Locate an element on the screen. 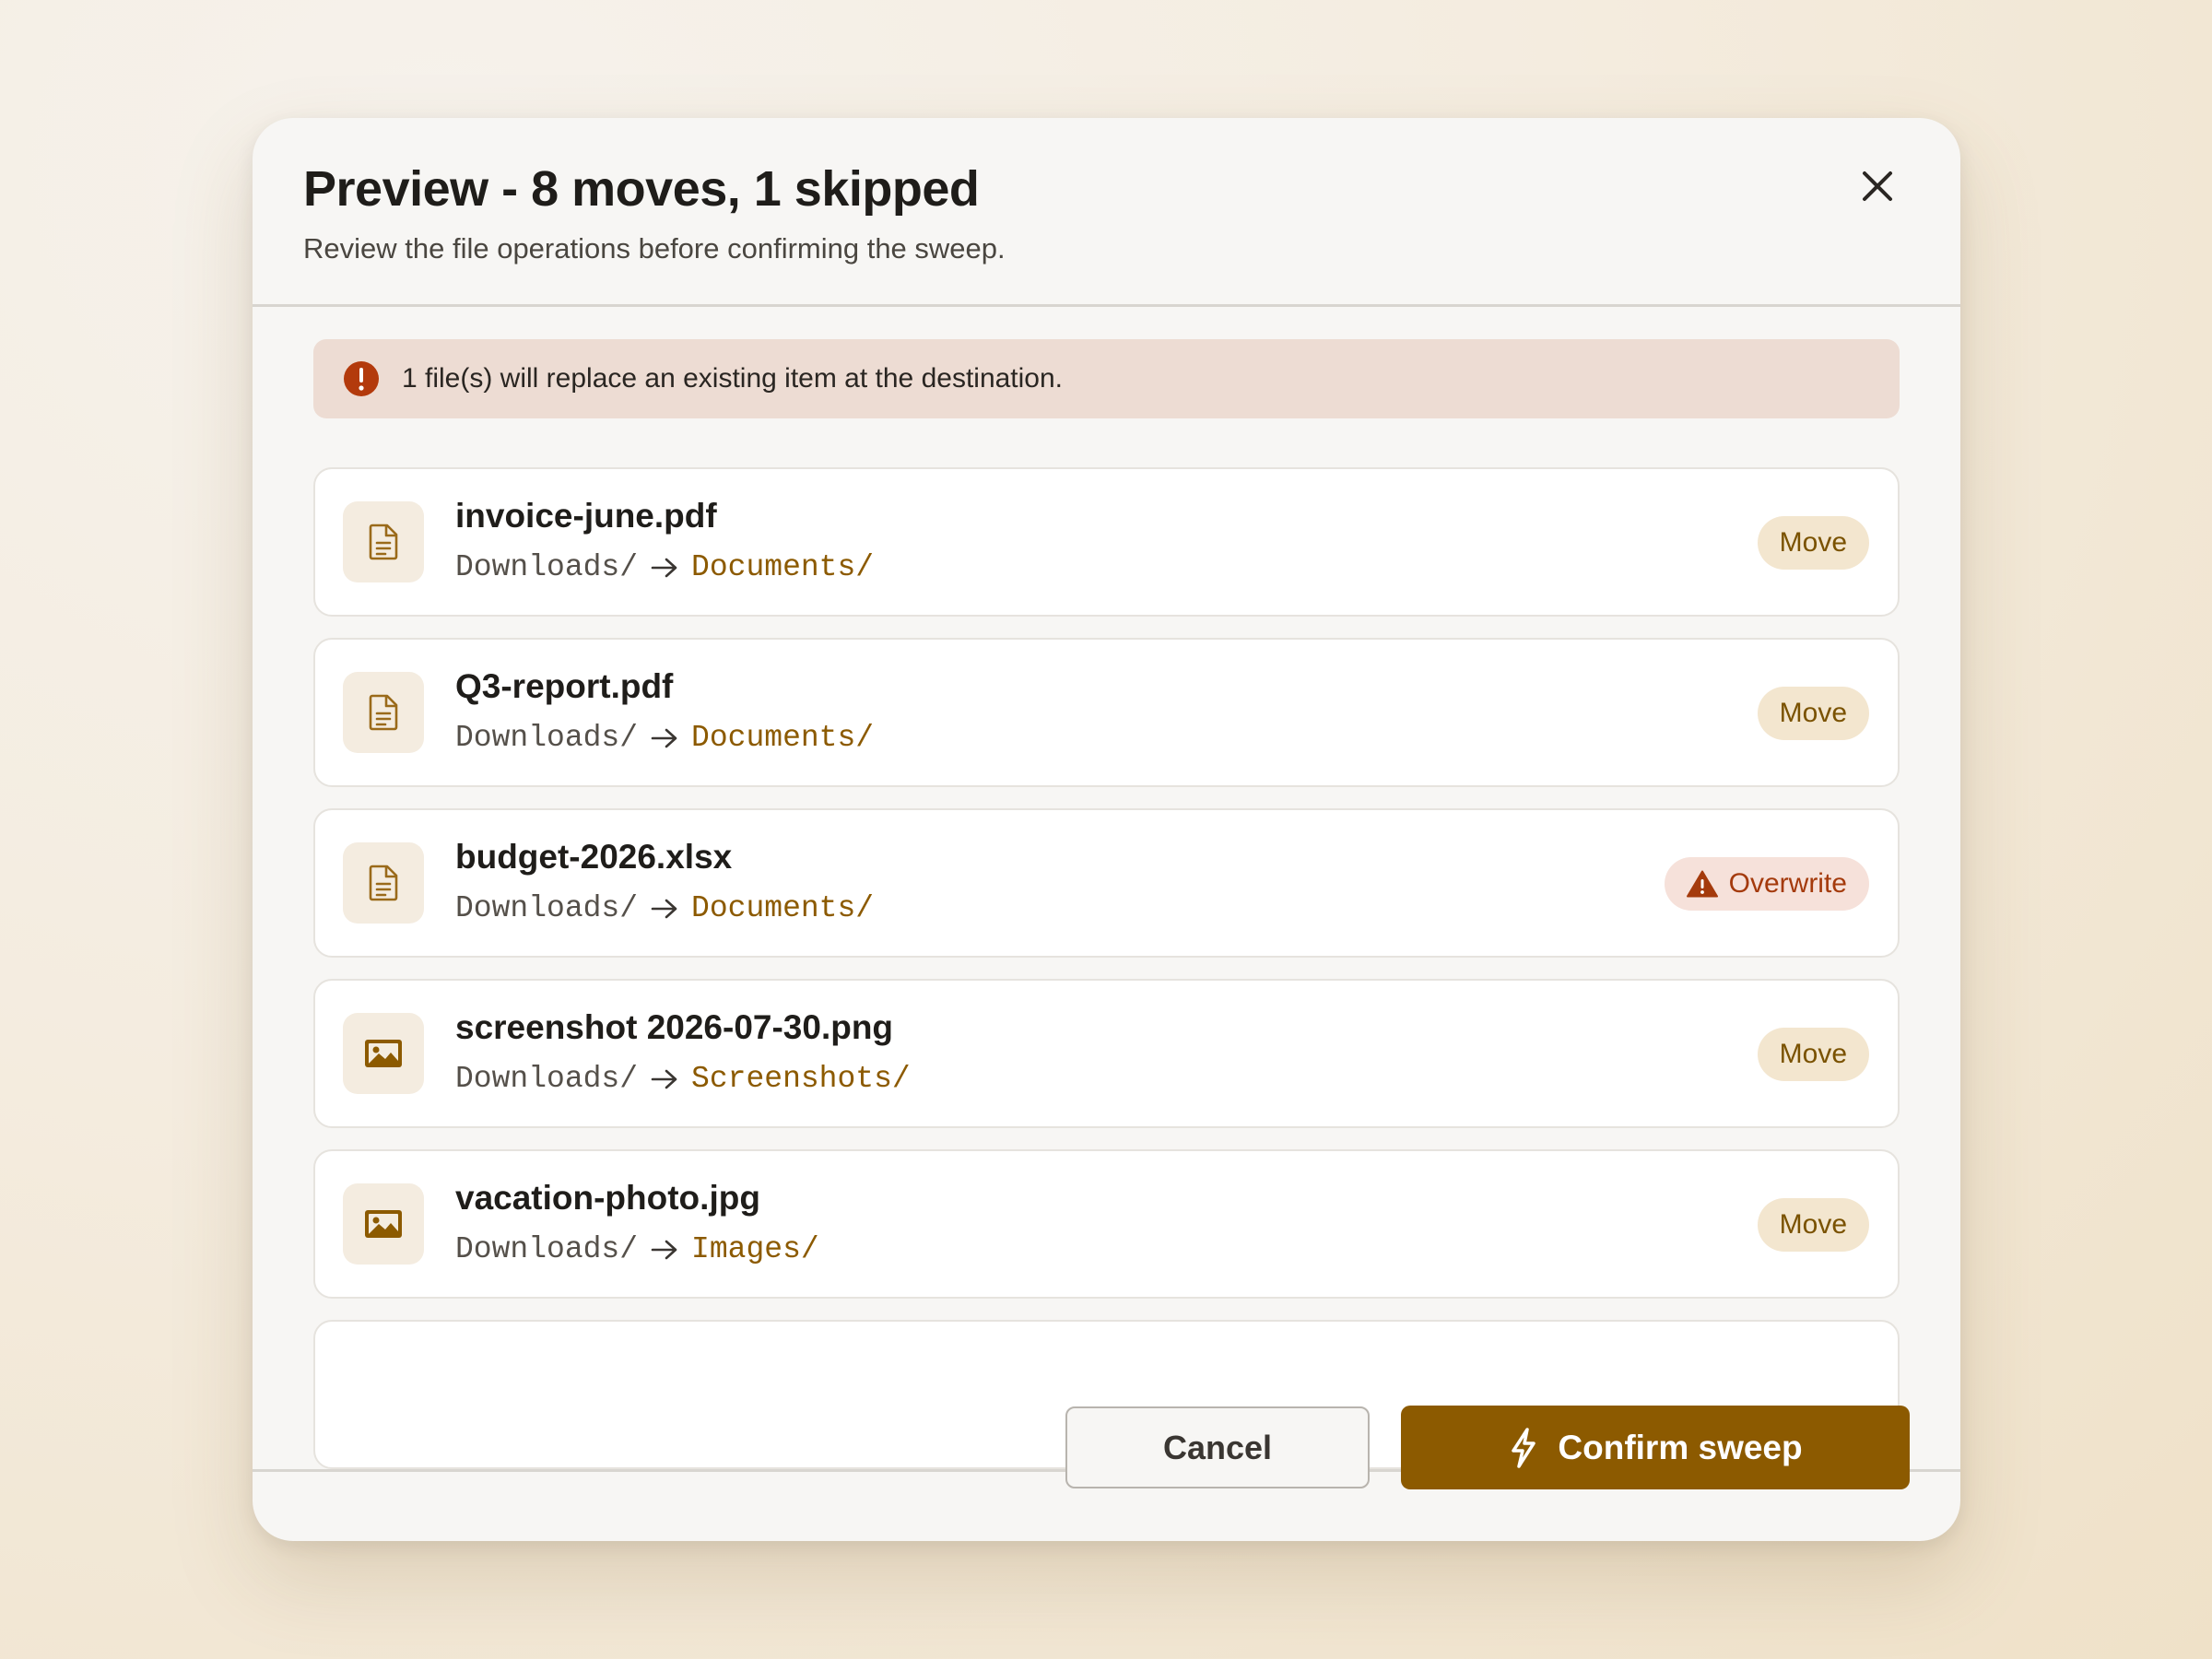 This screenshot has width=2212, height=1659. confirm-sweep-label: Confirm sweep is located at coordinates (1680, 1447).